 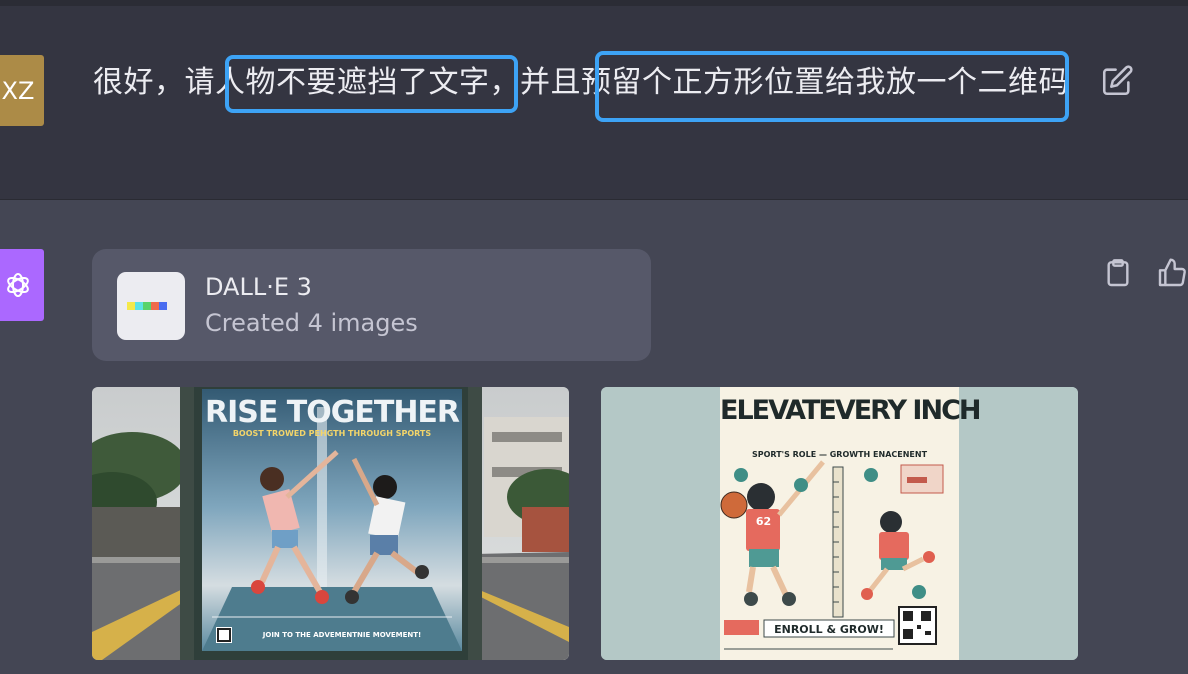 I want to click on tool-name: DALL·E 3, so click(x=258, y=287).